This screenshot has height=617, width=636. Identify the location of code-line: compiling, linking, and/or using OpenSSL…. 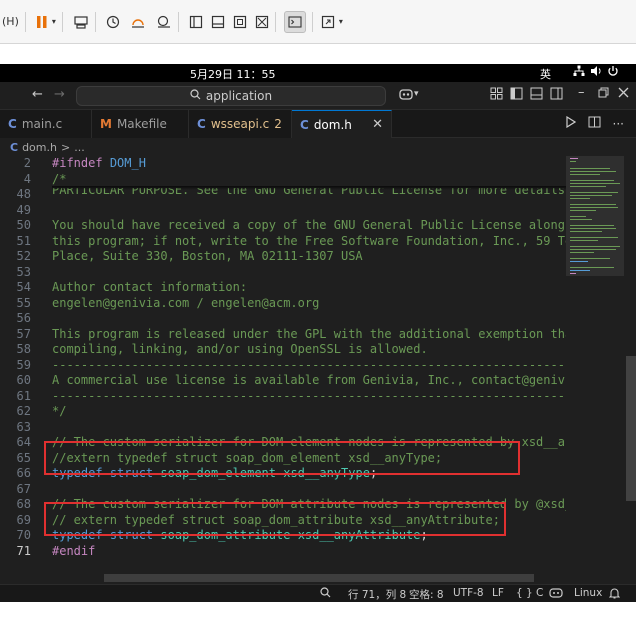
(240, 350).